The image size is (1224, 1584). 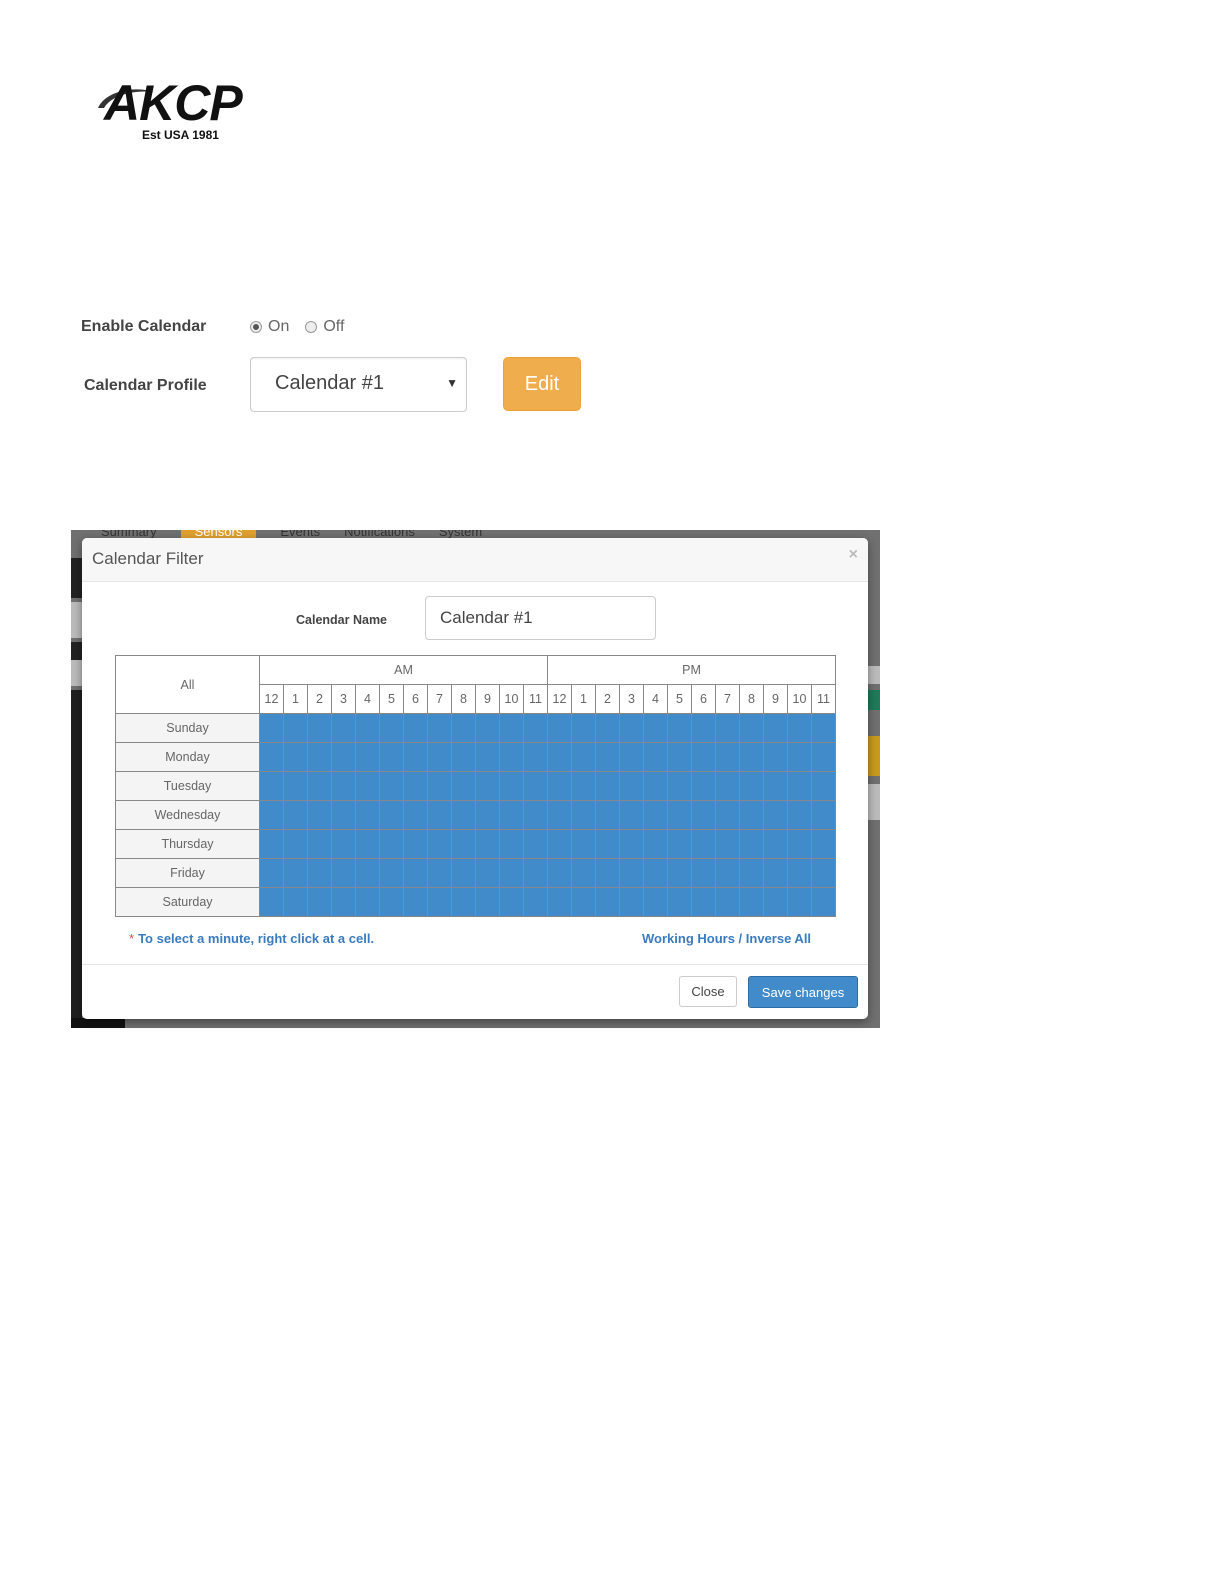 I want to click on hour-header-am-5: 5, so click(x=391, y=699).